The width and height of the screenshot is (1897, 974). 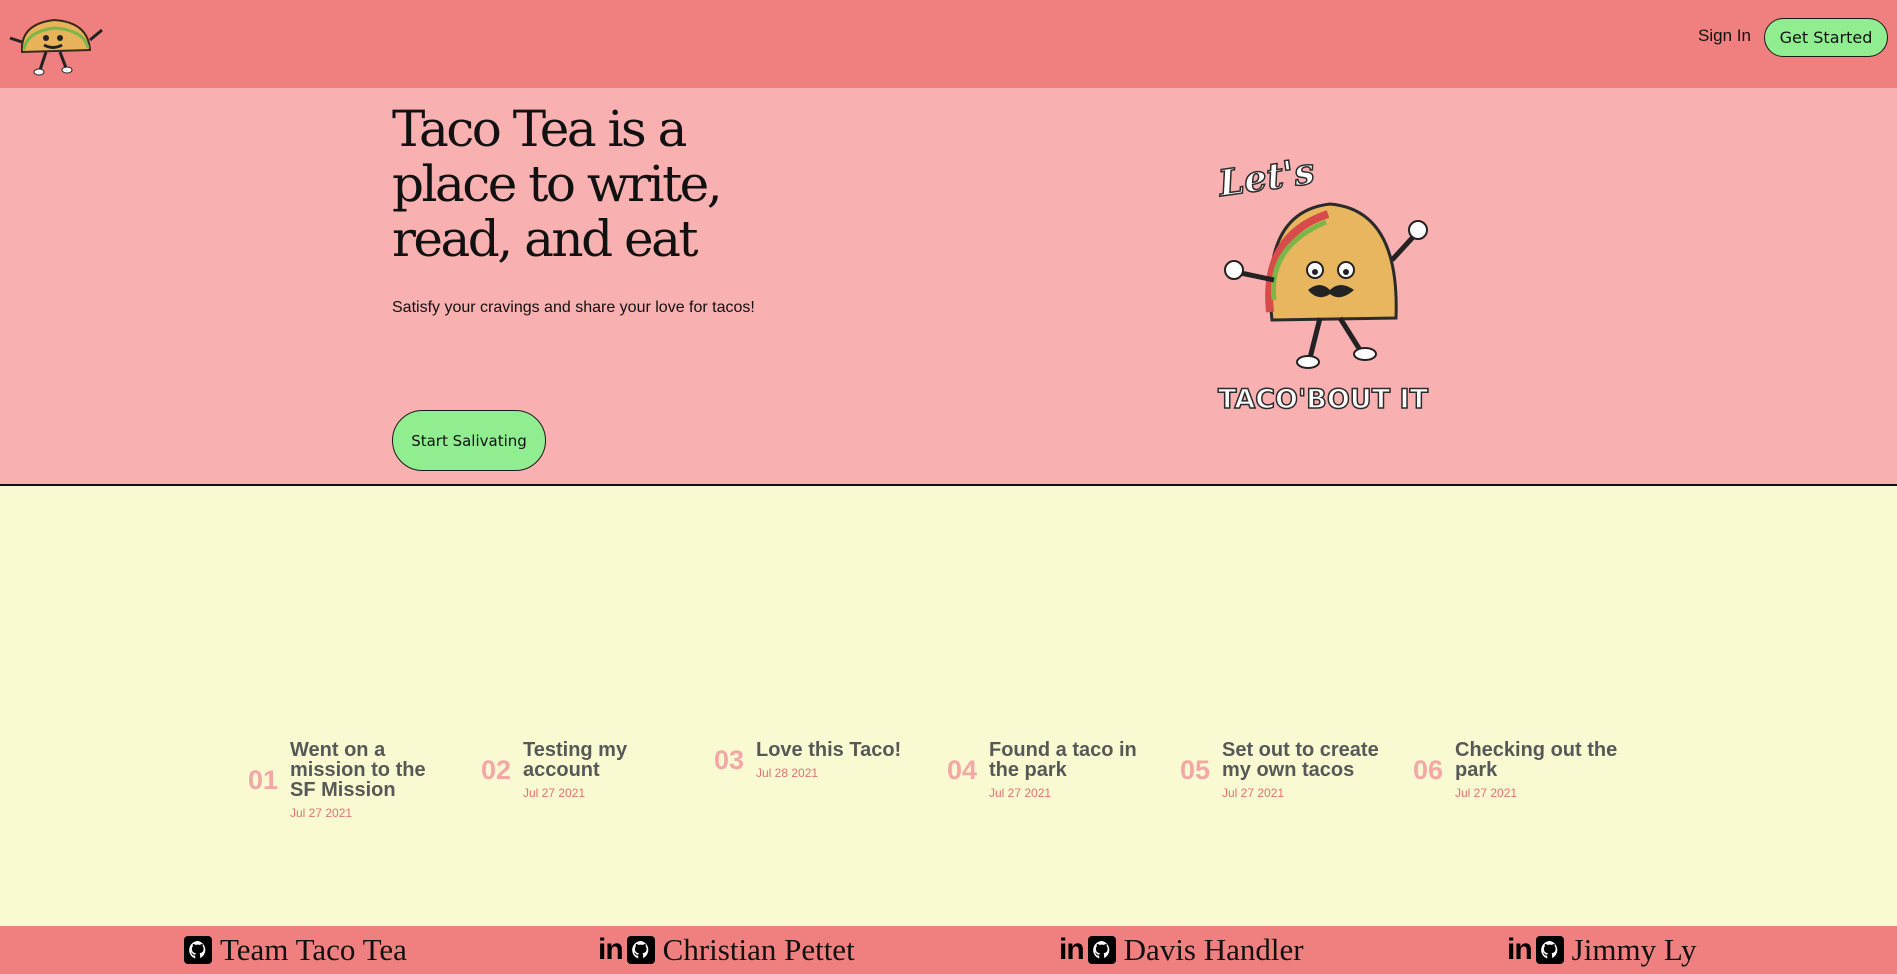 I want to click on post-title: Testing my account, so click(x=593, y=760).